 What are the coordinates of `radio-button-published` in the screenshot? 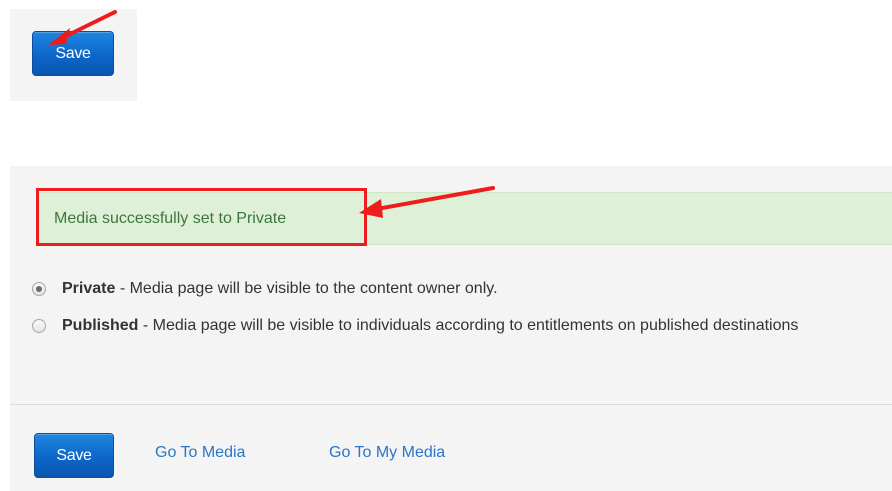 It's located at (39, 326).